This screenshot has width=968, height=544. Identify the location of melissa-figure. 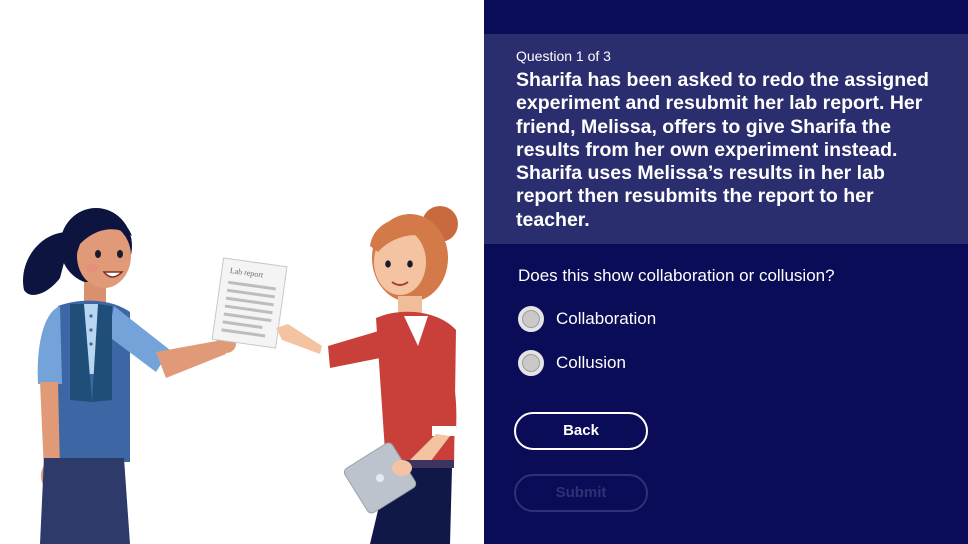
(367, 375).